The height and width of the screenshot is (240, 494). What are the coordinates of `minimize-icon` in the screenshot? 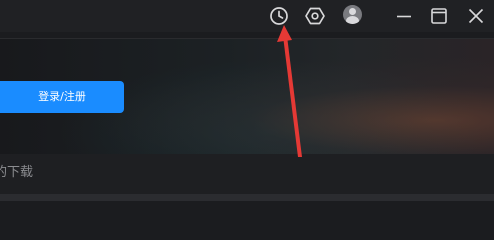 It's located at (404, 16).